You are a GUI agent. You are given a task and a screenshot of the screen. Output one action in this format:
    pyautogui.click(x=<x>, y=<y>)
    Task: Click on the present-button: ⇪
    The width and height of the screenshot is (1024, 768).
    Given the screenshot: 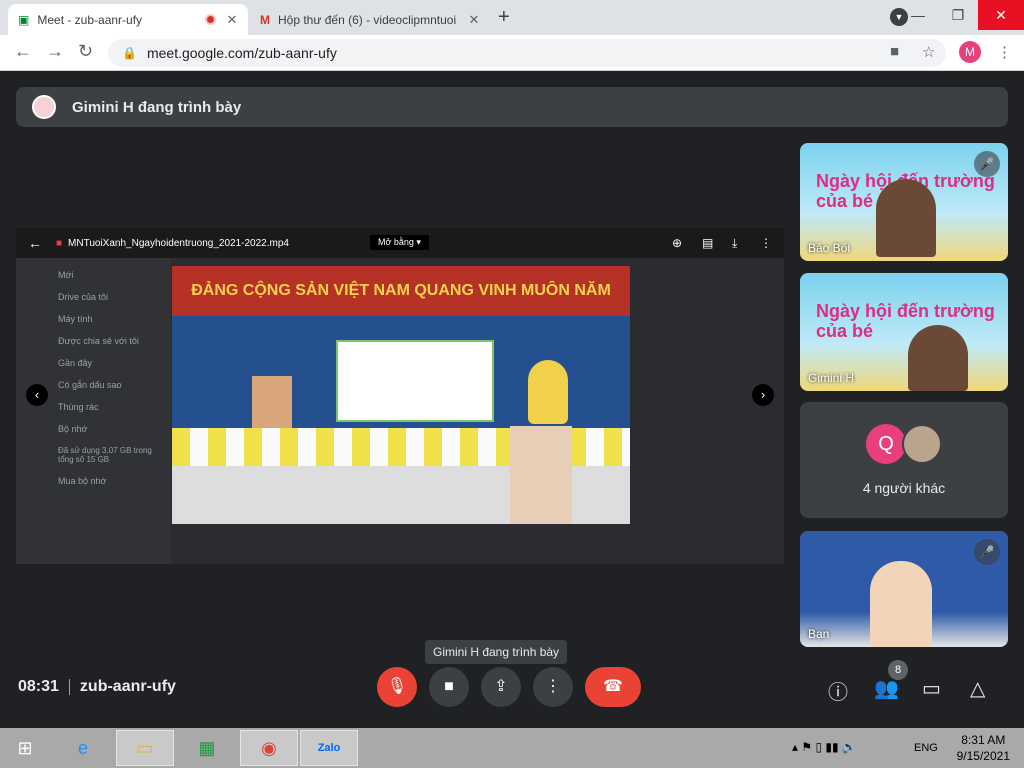 What is the action you would take?
    pyautogui.click(x=501, y=687)
    